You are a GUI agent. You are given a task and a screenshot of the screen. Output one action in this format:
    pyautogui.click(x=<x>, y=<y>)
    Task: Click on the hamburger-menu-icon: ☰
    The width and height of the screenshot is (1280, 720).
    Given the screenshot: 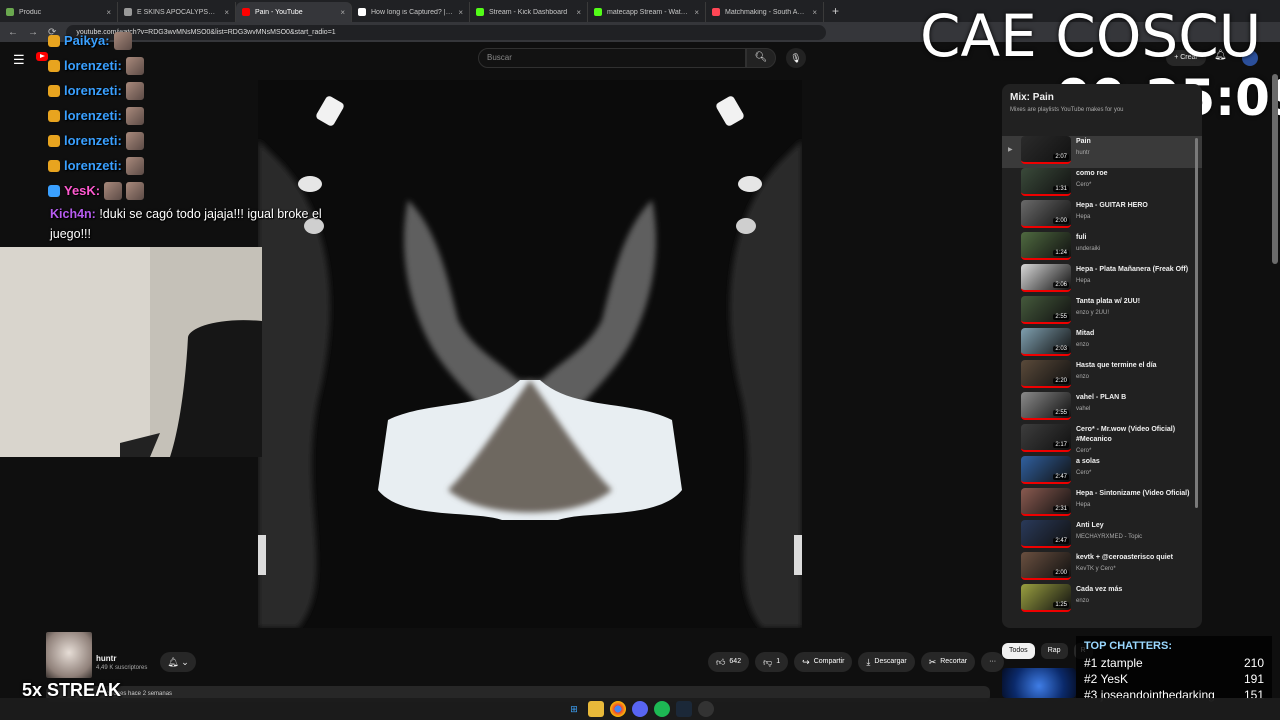 What is the action you would take?
    pyautogui.click(x=19, y=60)
    